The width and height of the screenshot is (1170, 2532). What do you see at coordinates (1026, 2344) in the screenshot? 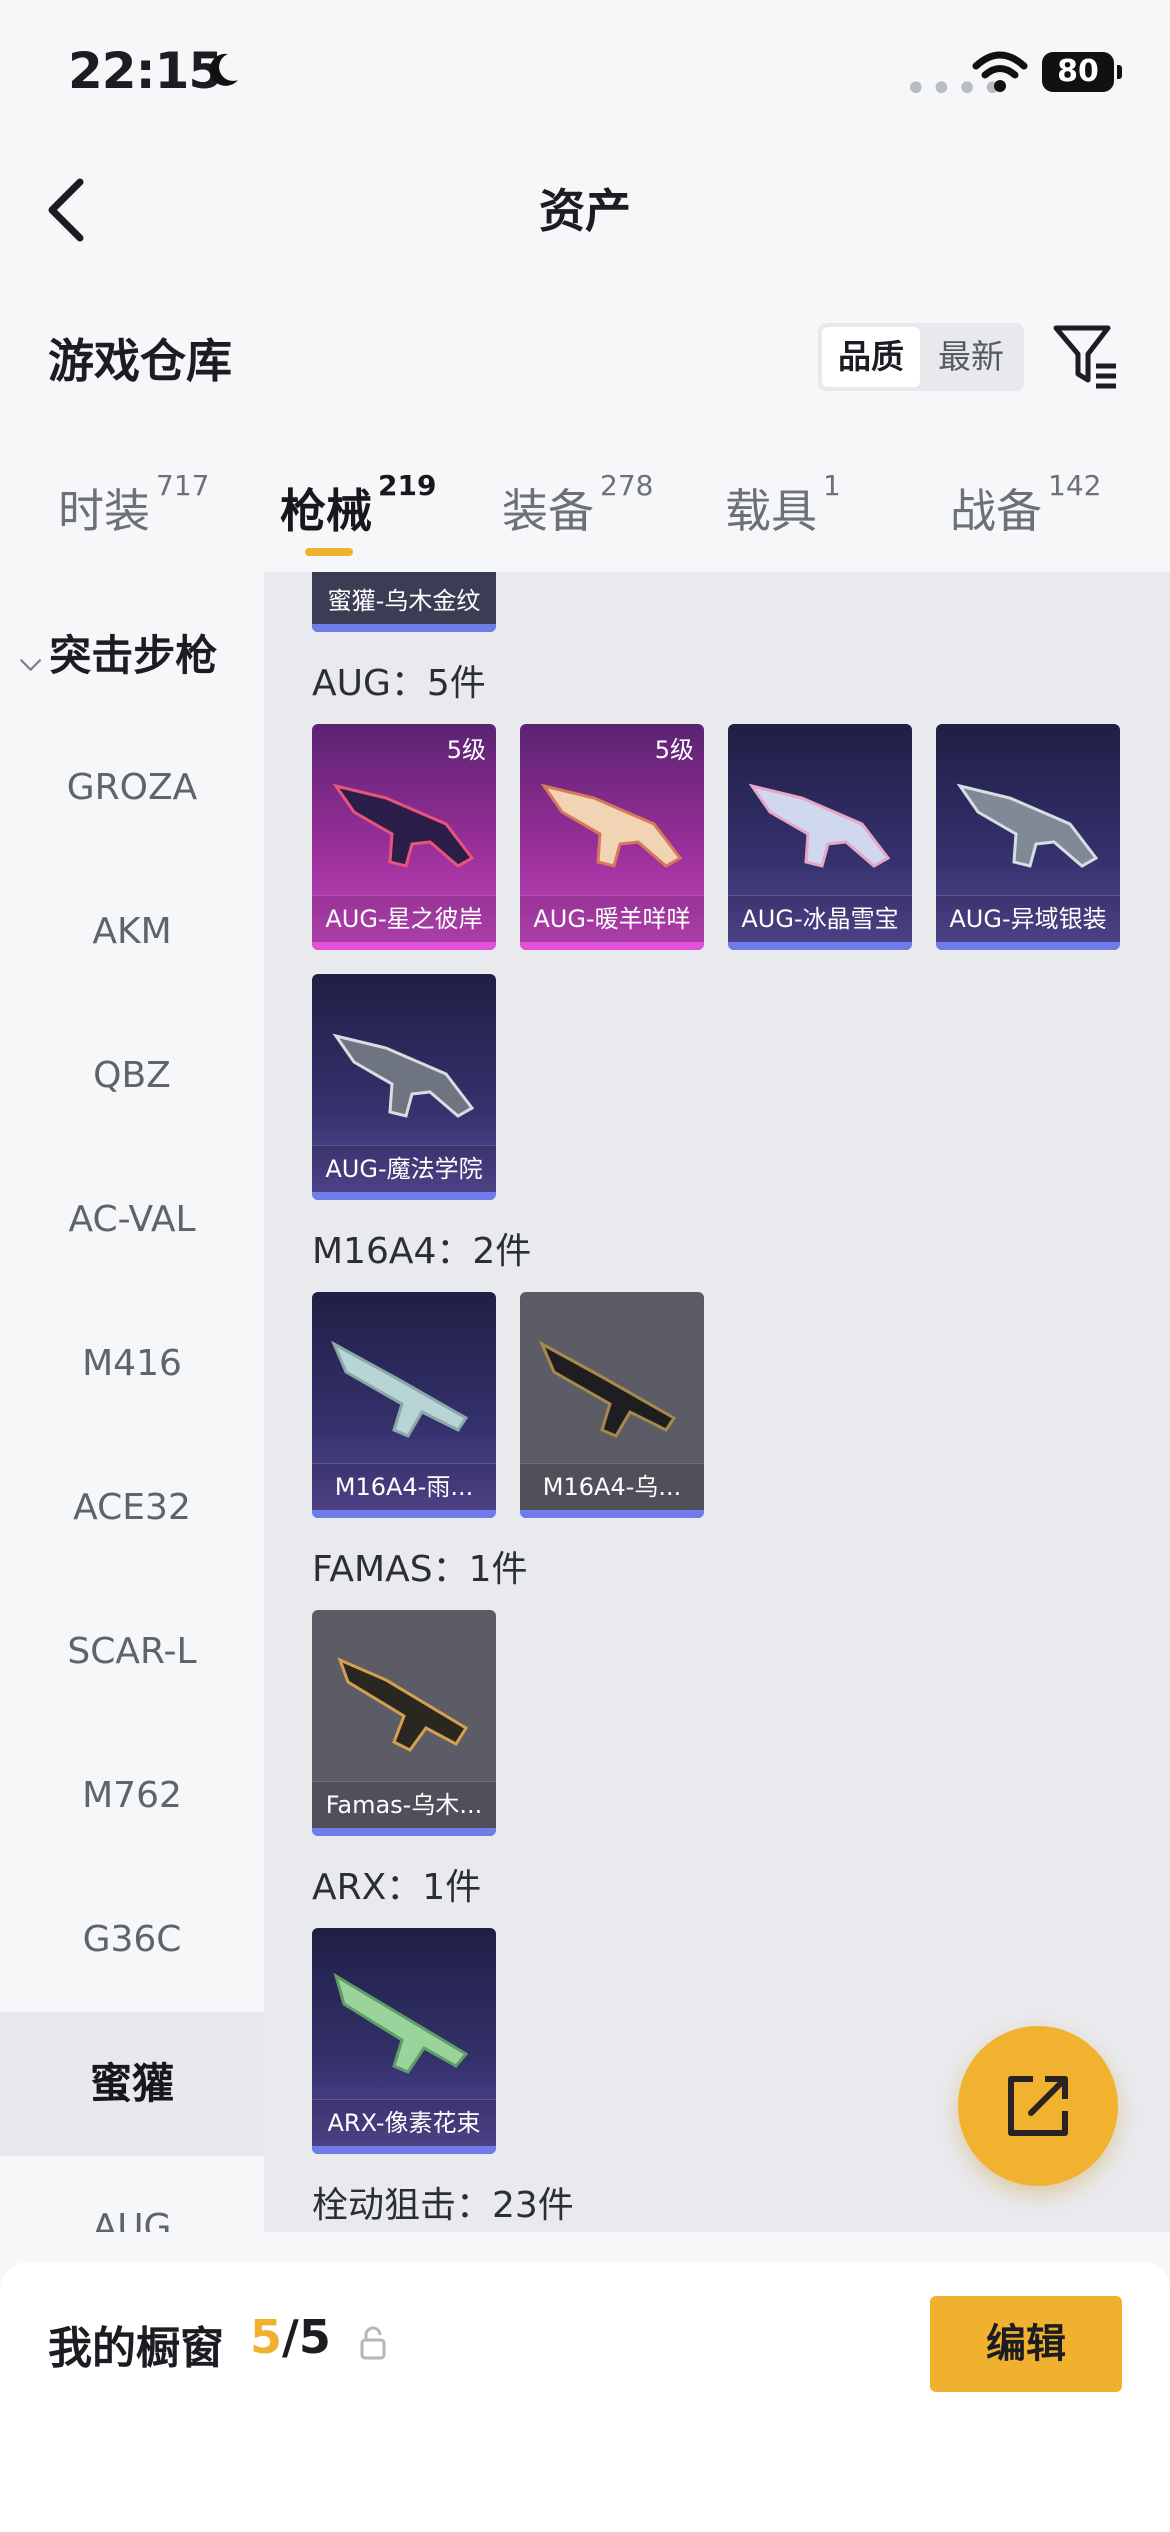
I see `edit-button: 编辑` at bounding box center [1026, 2344].